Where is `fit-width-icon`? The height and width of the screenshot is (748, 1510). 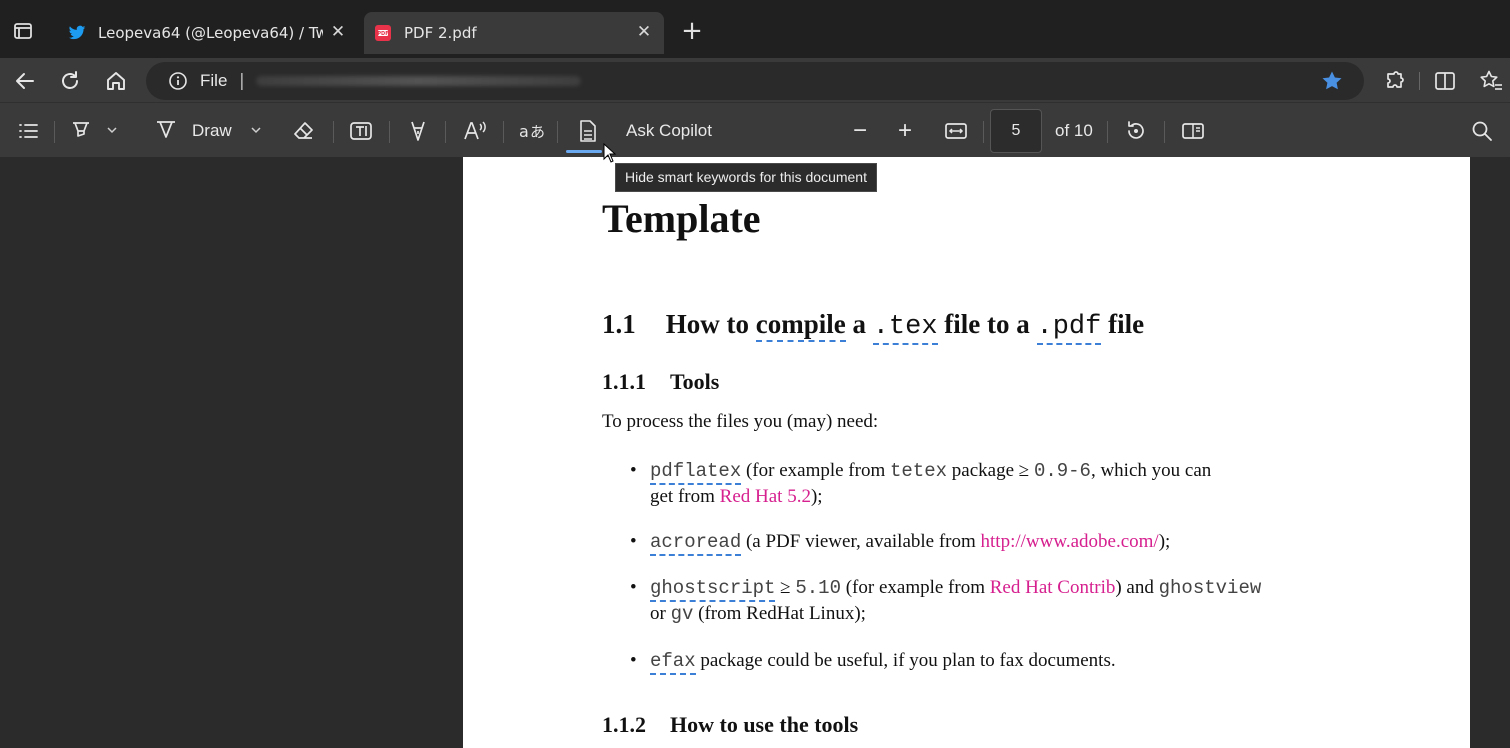
fit-width-icon is located at coordinates (956, 131).